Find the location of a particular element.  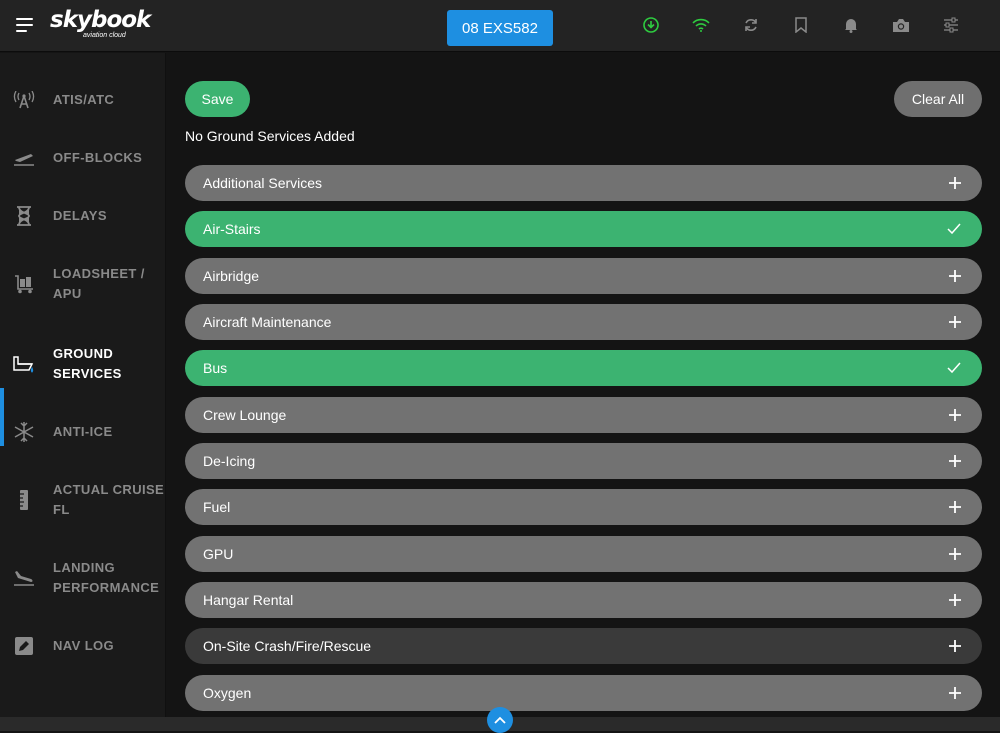

sidebar-item-actual-cruise-fl: ACTUAL CRUISE FL is located at coordinates (83, 500).